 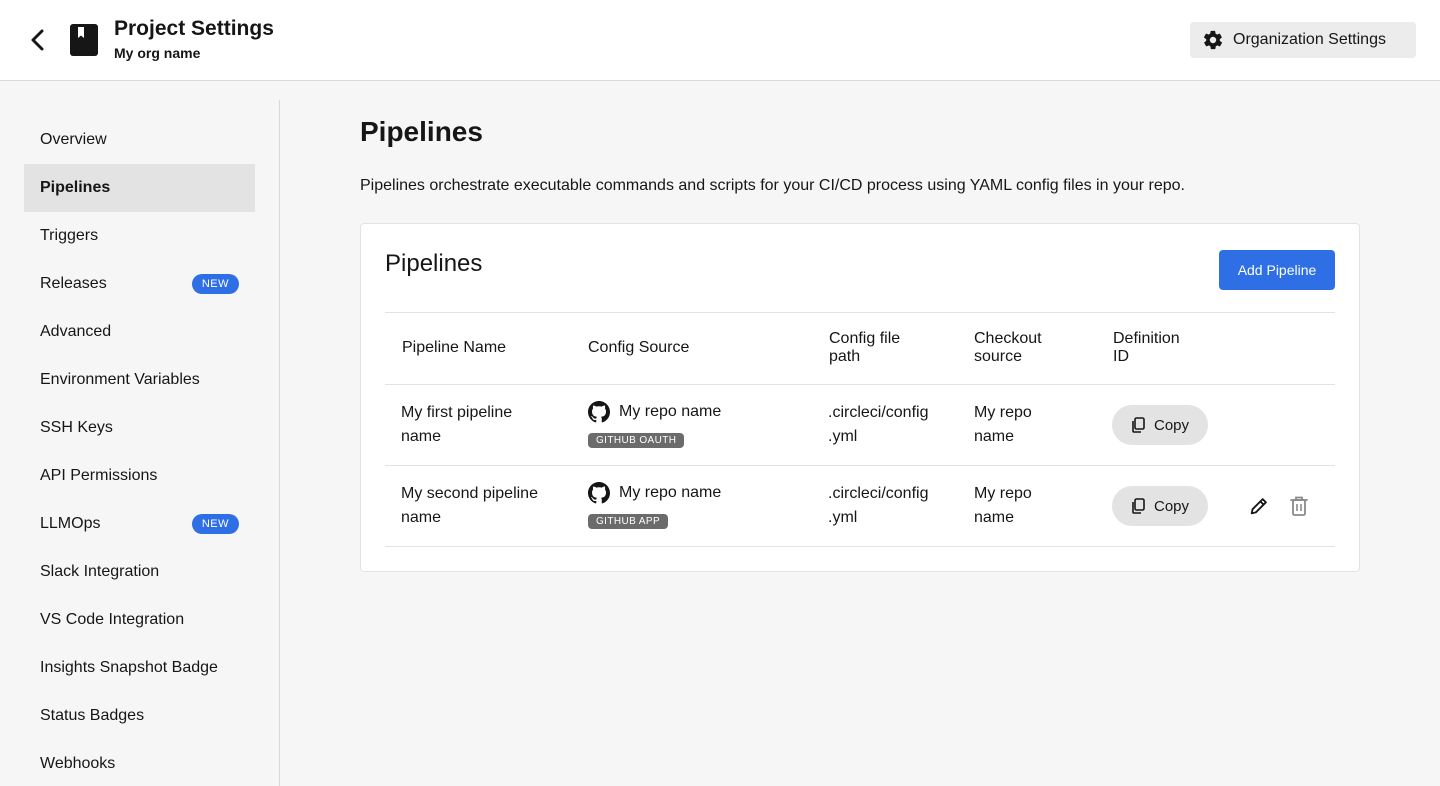 I want to click on trash-icon, so click(x=1299, y=506).